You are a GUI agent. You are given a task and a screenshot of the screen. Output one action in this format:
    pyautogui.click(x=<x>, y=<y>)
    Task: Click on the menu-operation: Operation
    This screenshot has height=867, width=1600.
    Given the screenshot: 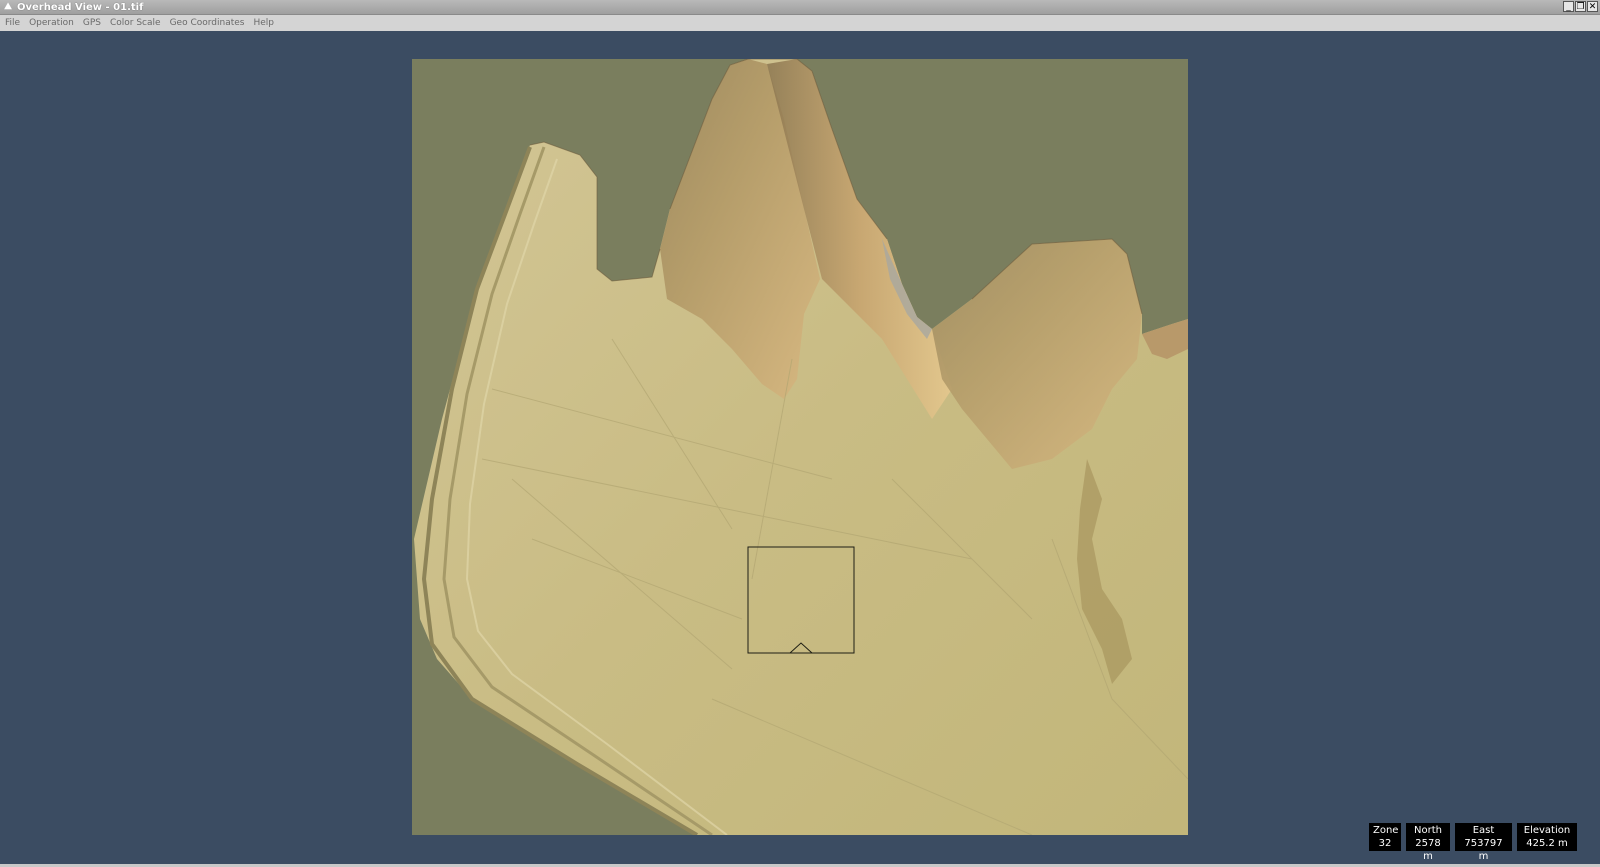 What is the action you would take?
    pyautogui.click(x=51, y=23)
    